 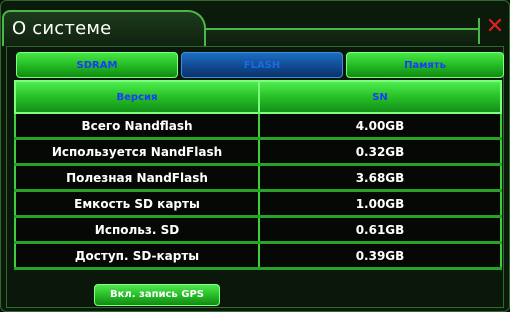 I want to click on table-row: Используется NandFlash 0.32GB, so click(x=258, y=152).